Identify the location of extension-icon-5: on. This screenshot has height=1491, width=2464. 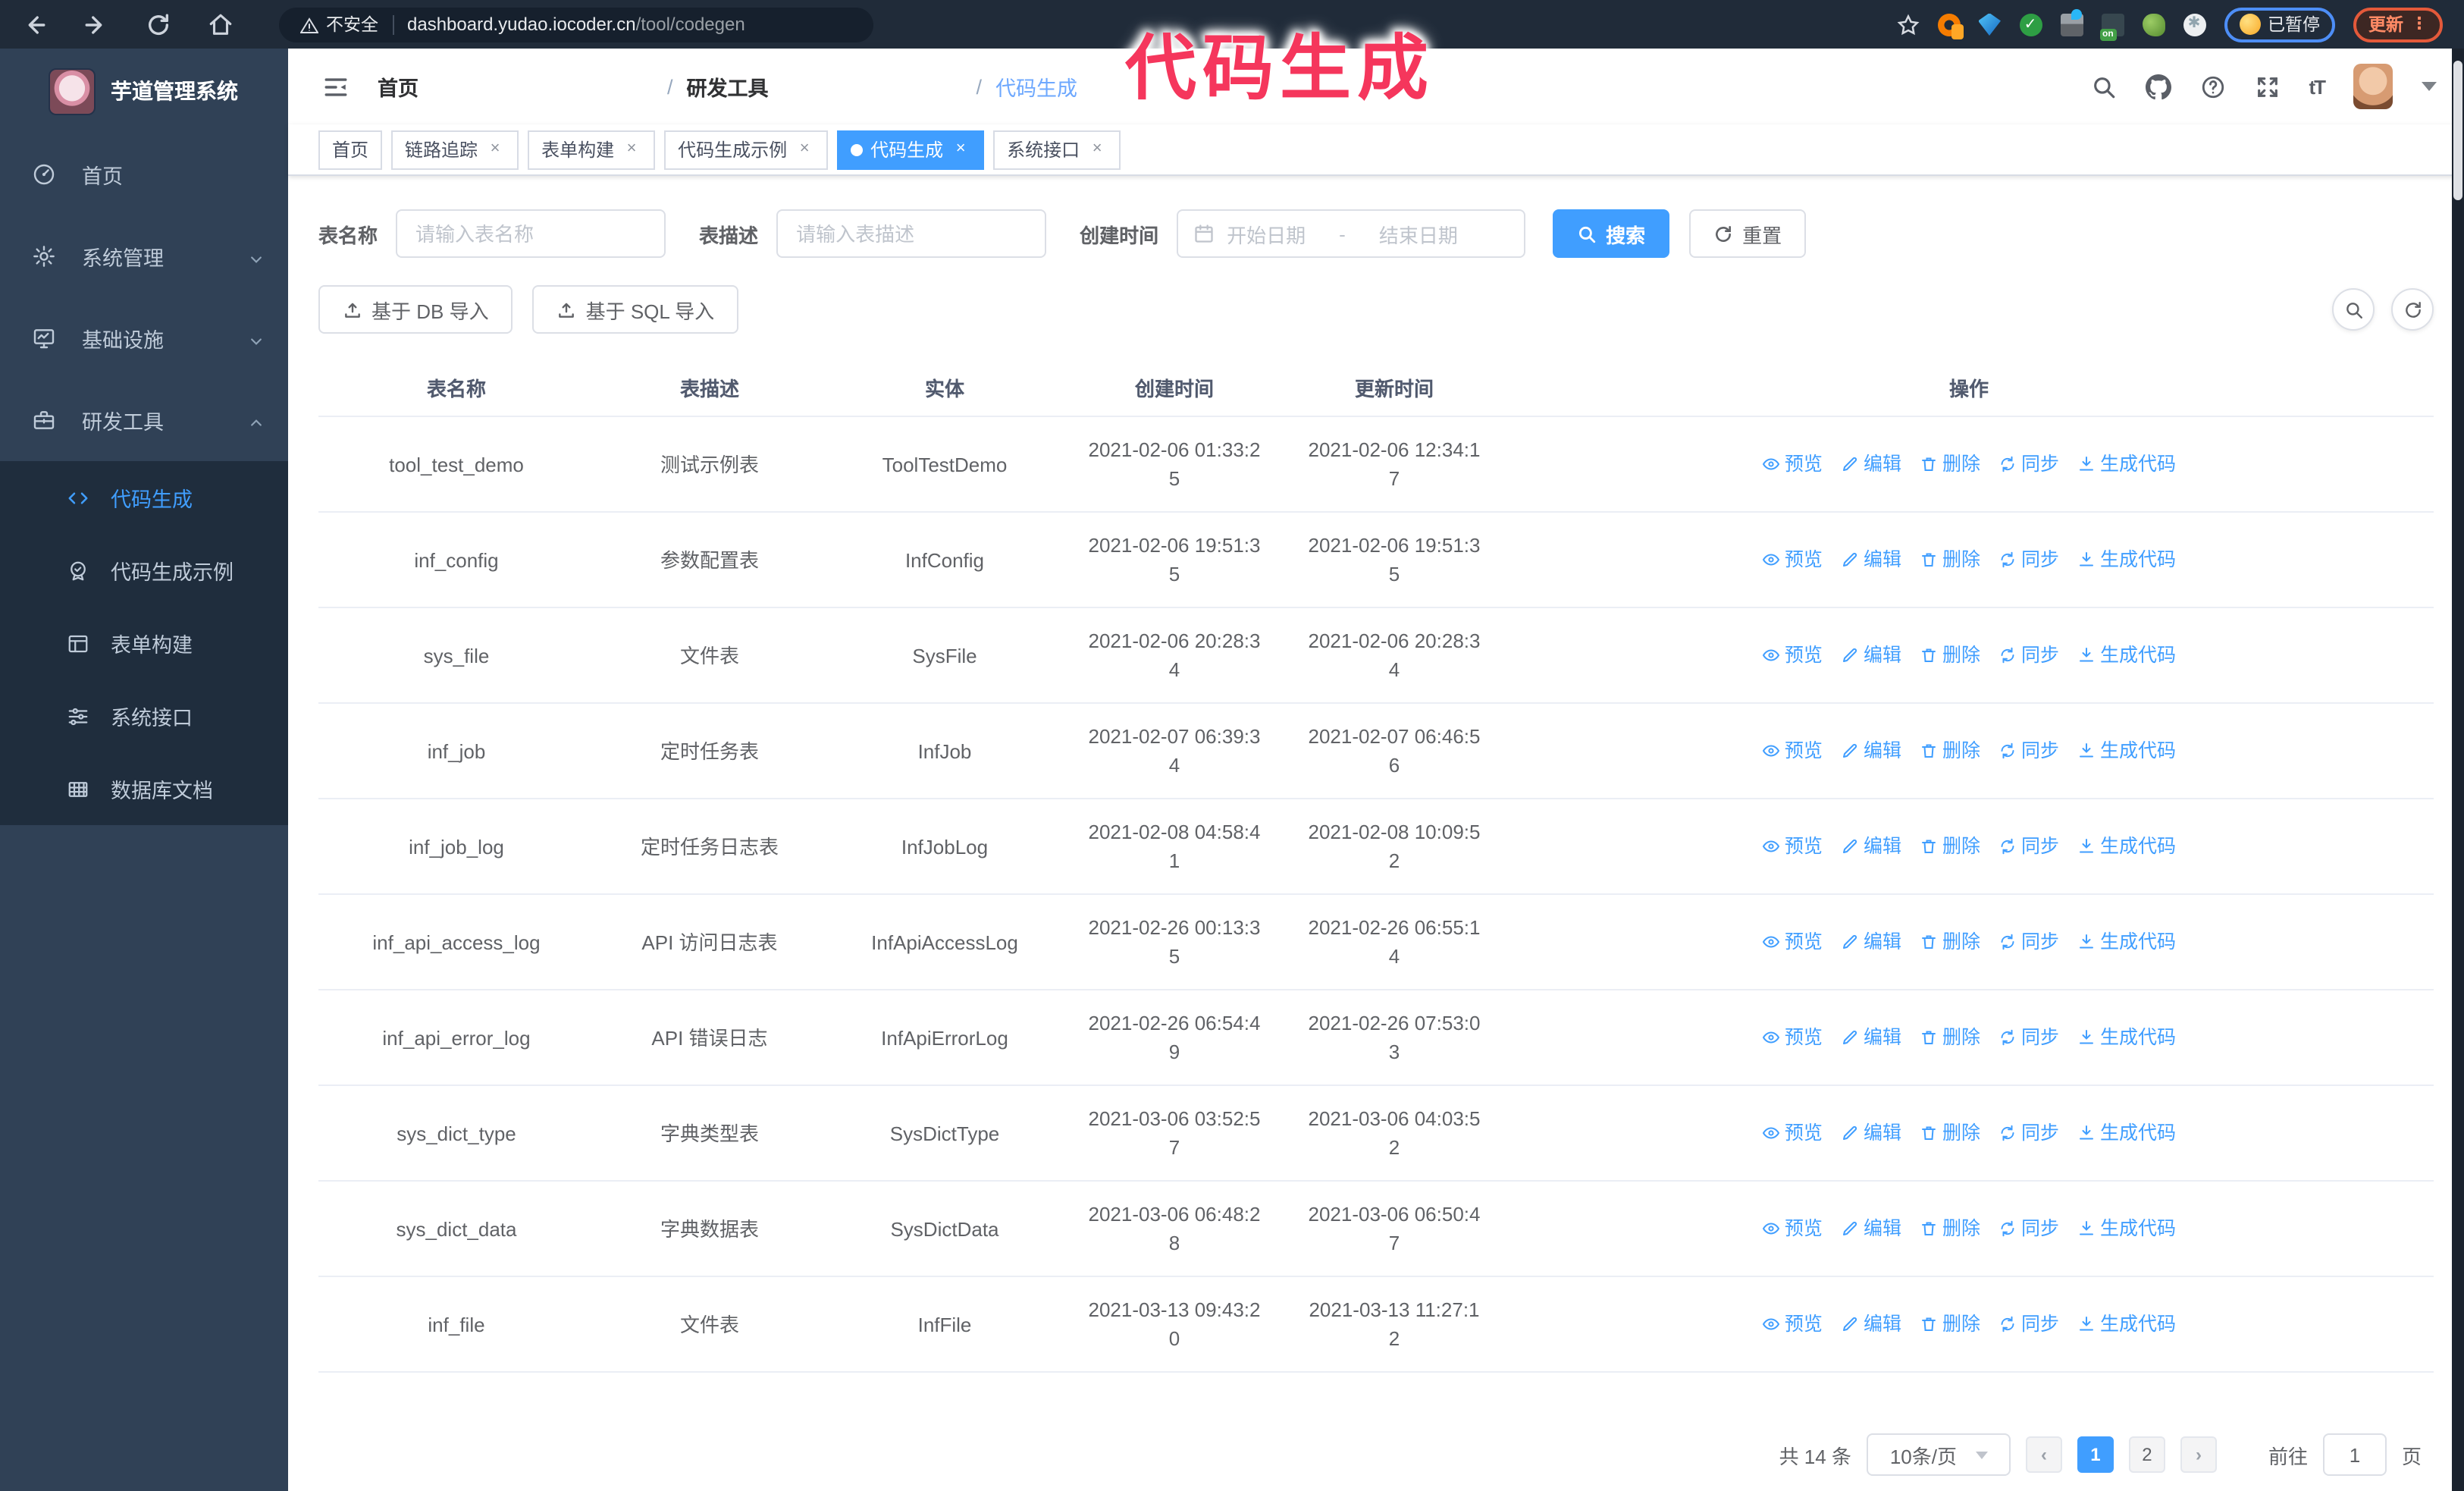
(2111, 26).